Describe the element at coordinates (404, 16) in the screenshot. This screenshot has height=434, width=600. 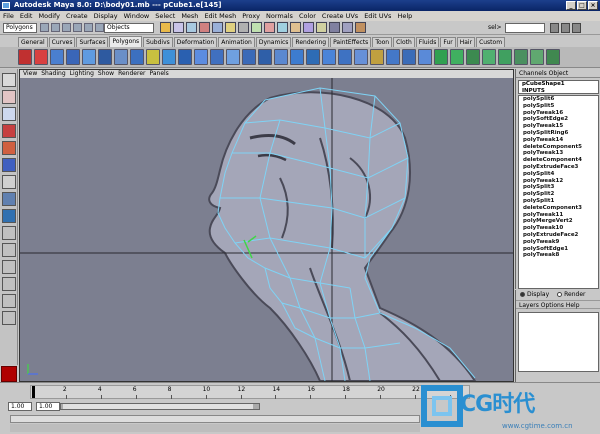
I see `menu-help: Help` at that location.